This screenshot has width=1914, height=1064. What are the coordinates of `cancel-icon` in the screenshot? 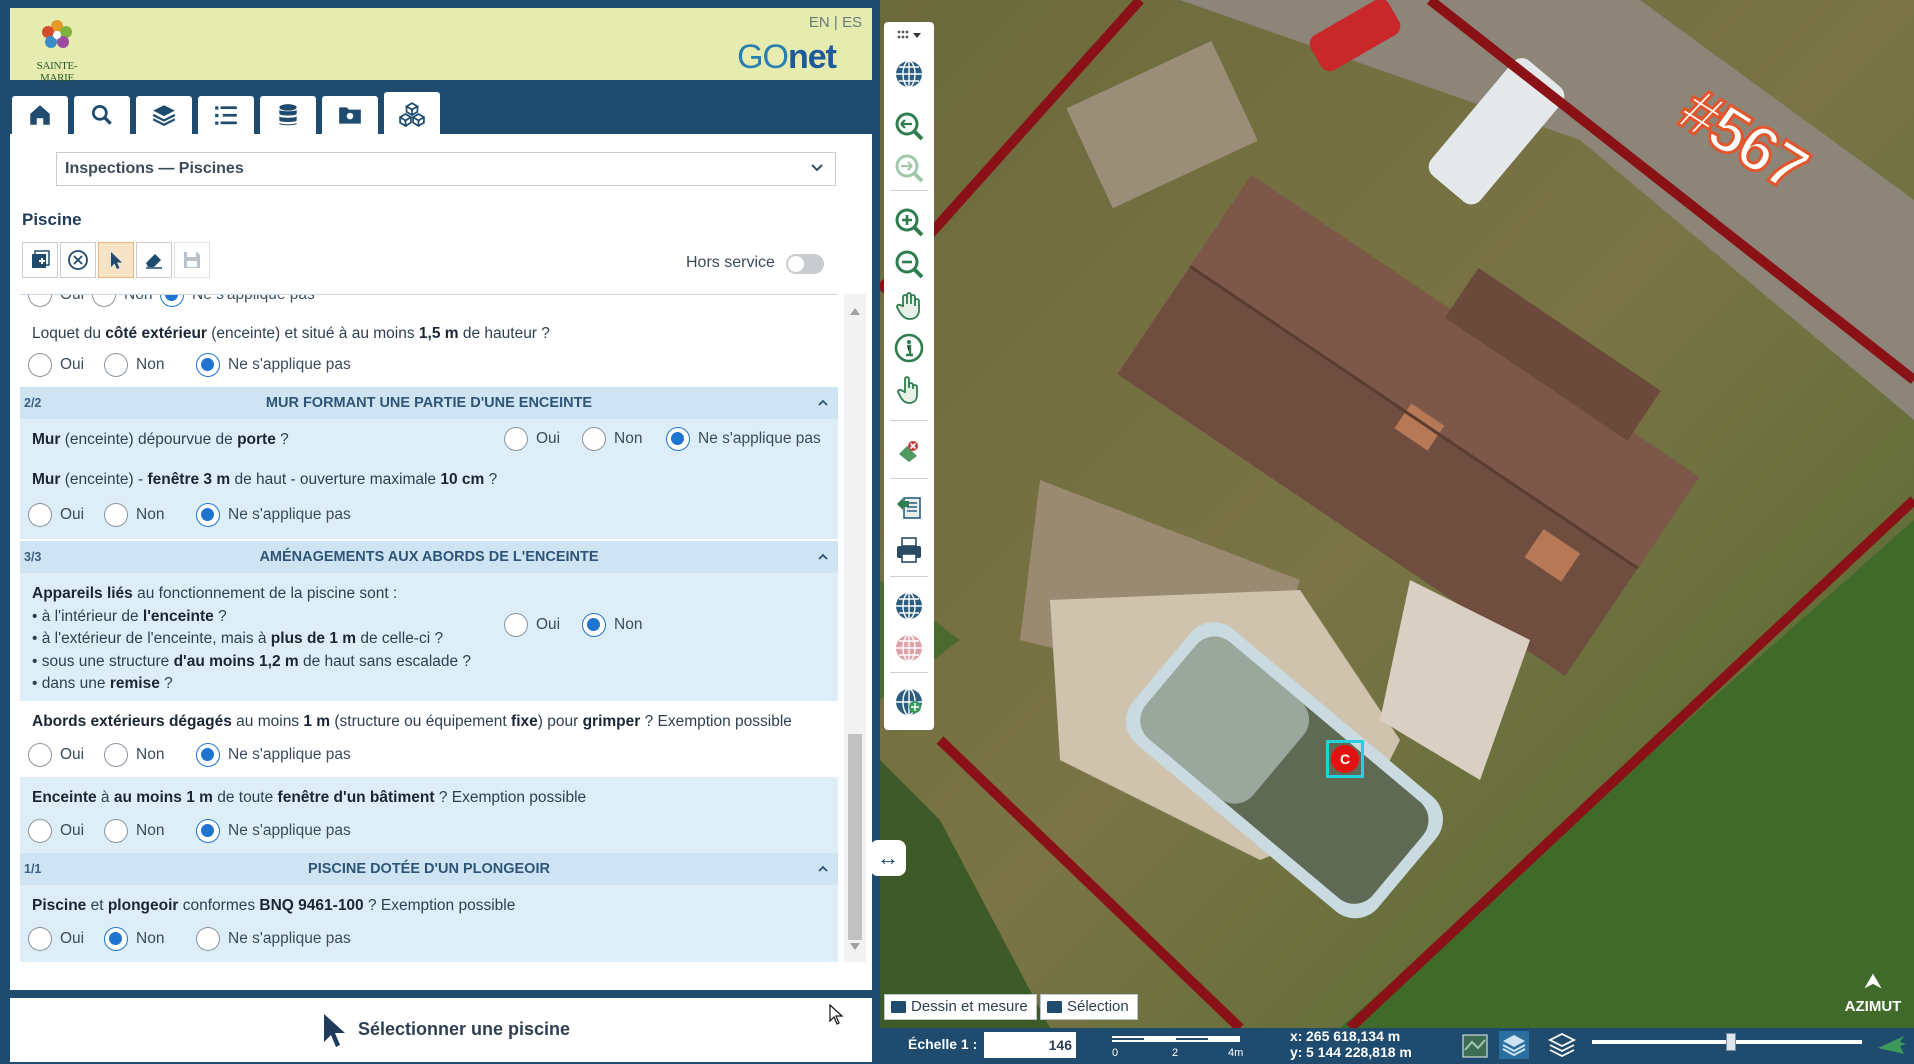 It's located at (78, 260).